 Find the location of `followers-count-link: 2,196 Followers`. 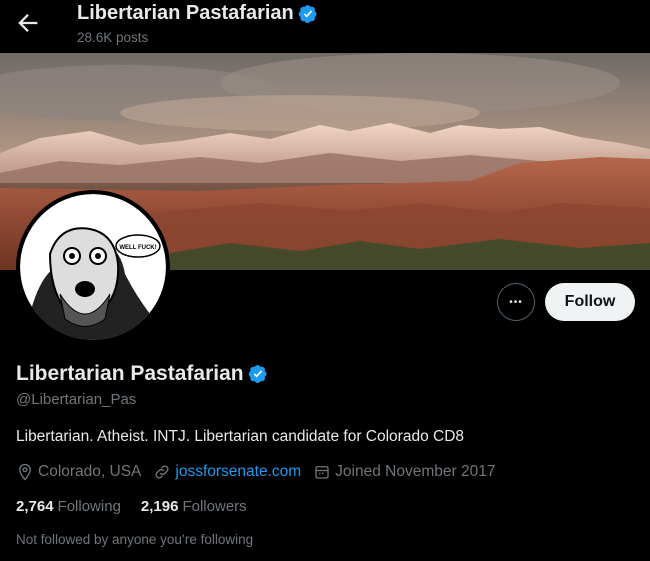

followers-count-link: 2,196 Followers is located at coordinates (194, 506).